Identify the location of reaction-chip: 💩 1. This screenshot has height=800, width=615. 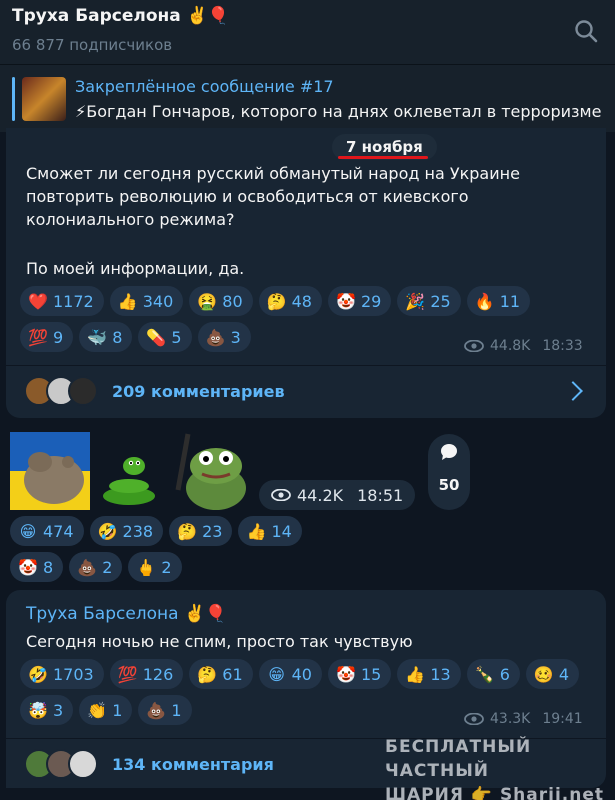
(165, 710).